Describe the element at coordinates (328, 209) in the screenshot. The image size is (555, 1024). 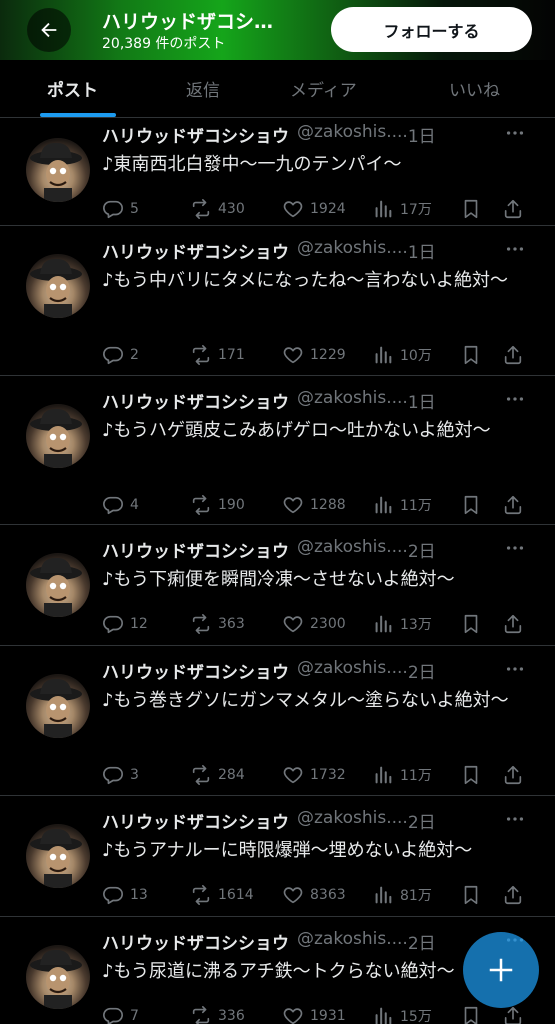
I see `like-count: 1924` at that location.